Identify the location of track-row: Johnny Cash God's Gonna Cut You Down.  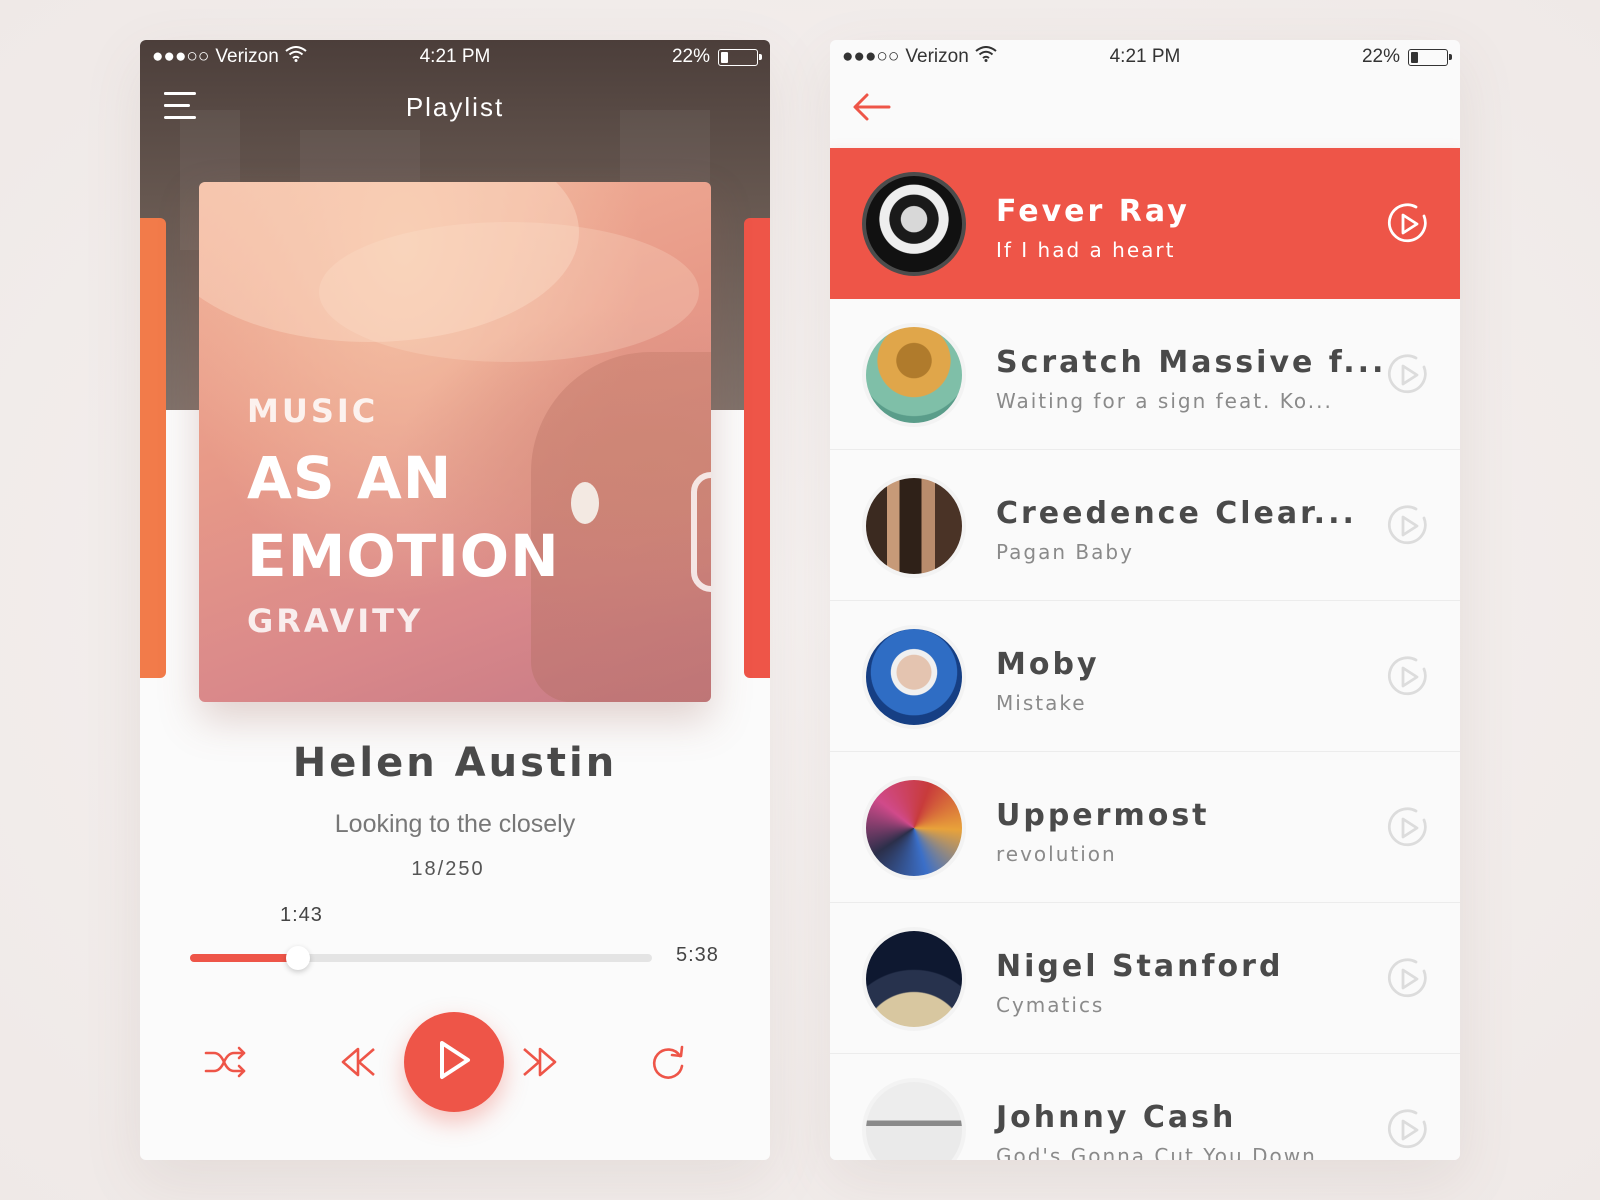
(1145, 1107).